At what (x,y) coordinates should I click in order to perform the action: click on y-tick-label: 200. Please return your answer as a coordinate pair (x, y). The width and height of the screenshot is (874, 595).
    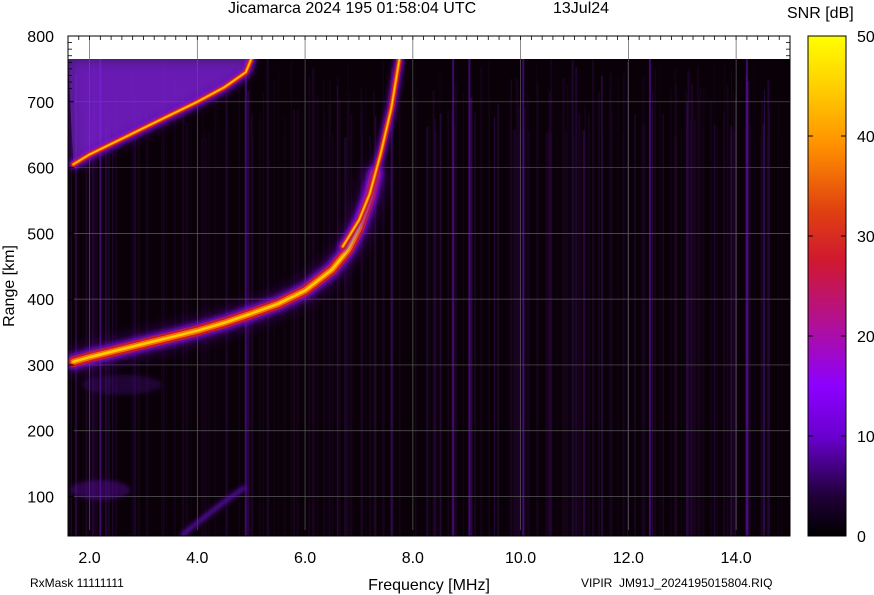
    Looking at the image, I should click on (40, 432).